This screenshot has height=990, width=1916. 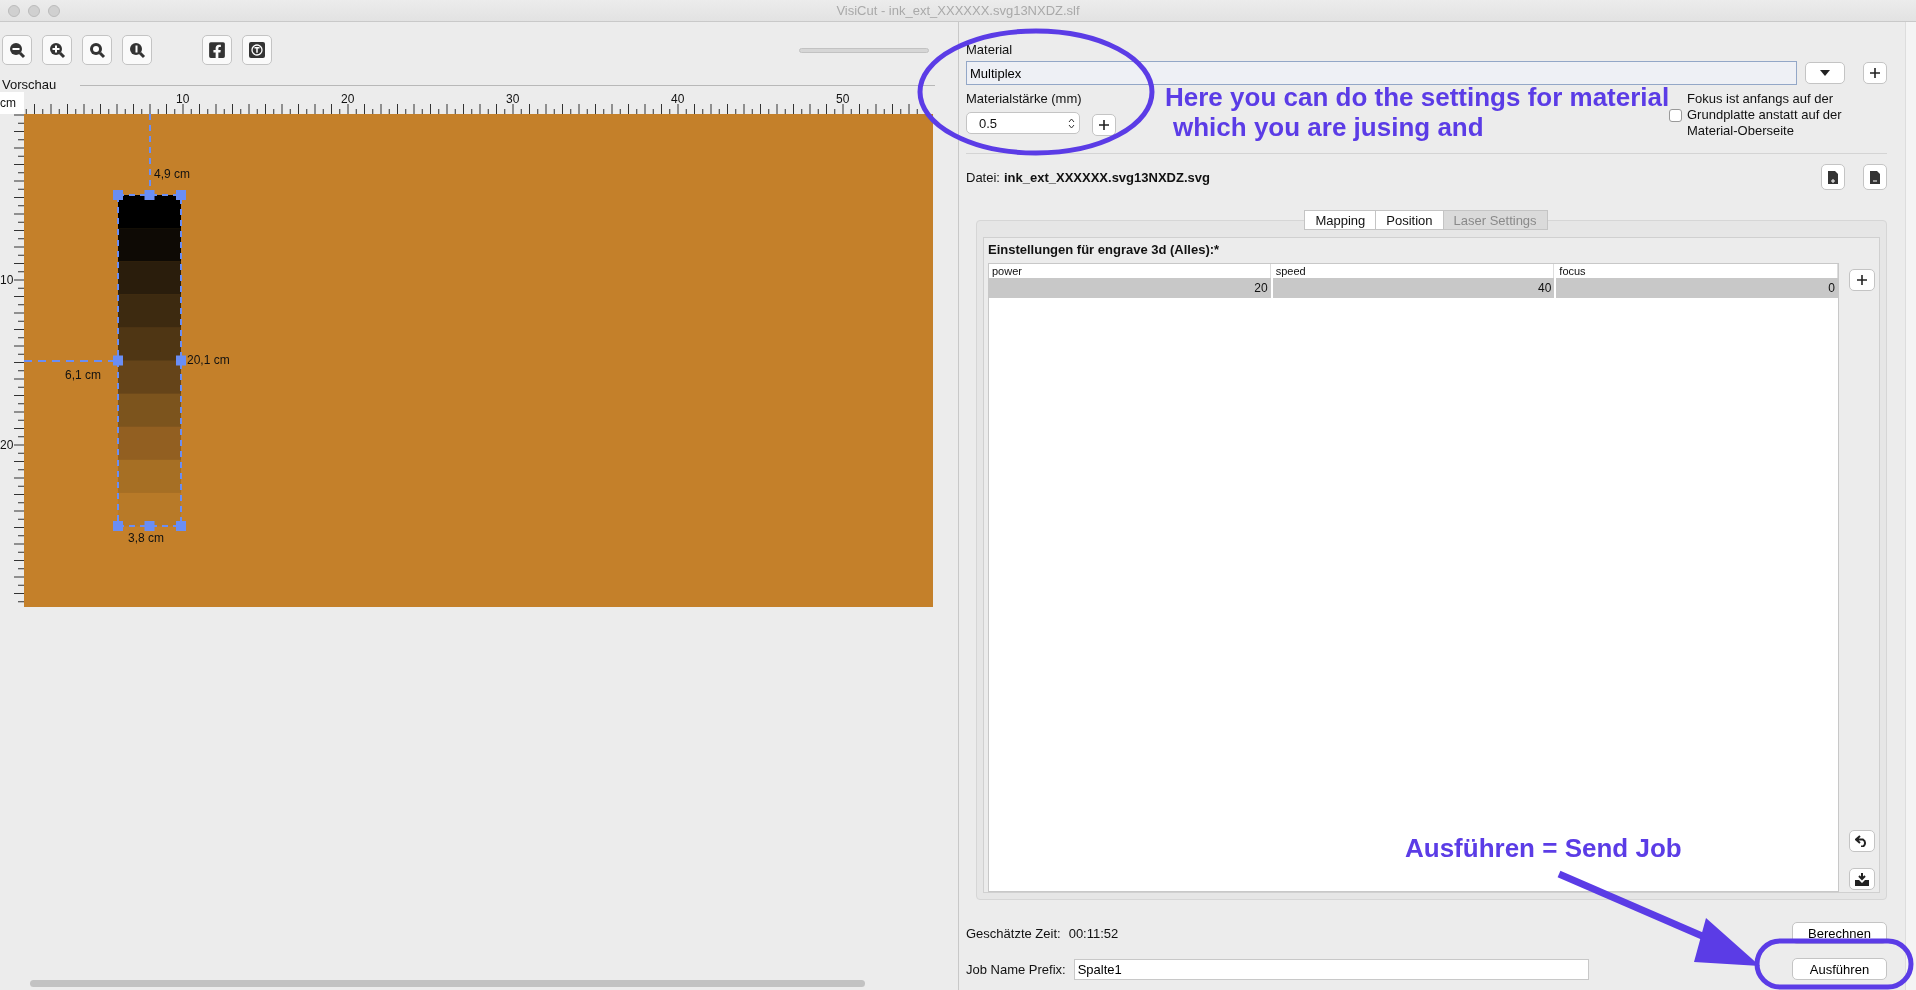 I want to click on caret-icon, so click(x=1825, y=73).